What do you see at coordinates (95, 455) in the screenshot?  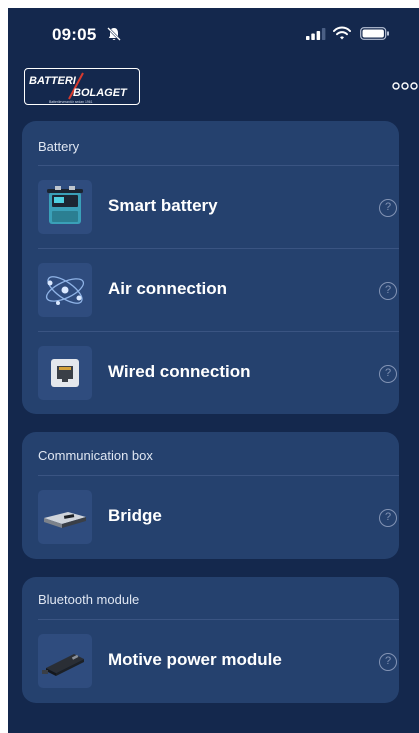 I see `section-title: Communication box` at bounding box center [95, 455].